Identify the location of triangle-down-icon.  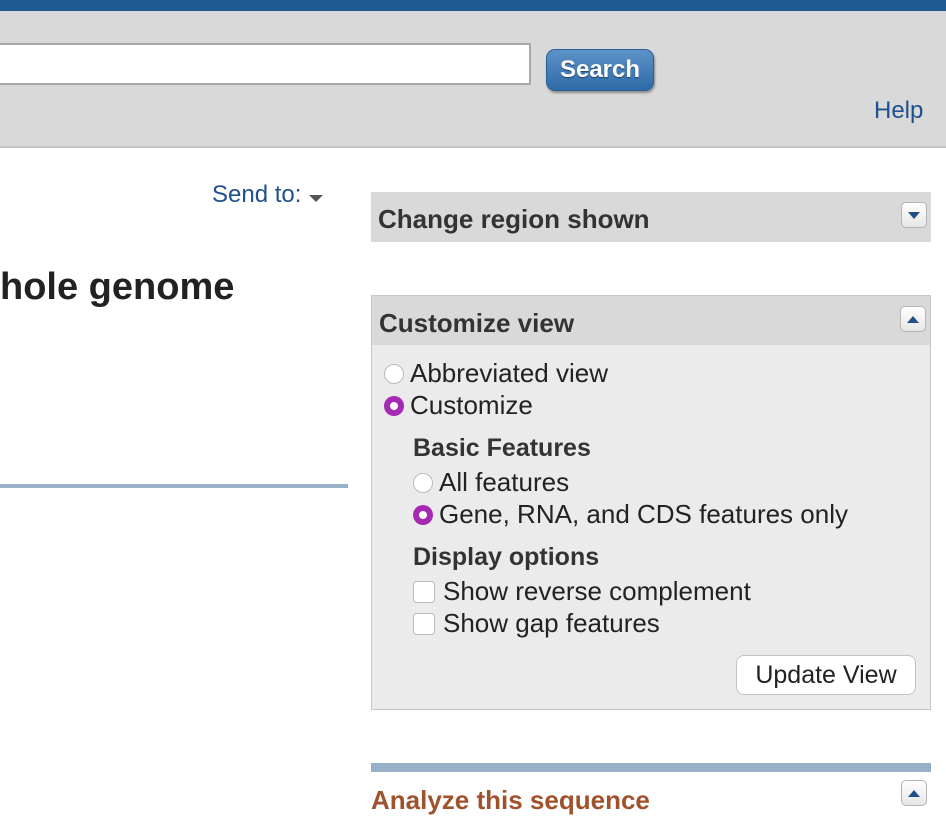
(914, 215).